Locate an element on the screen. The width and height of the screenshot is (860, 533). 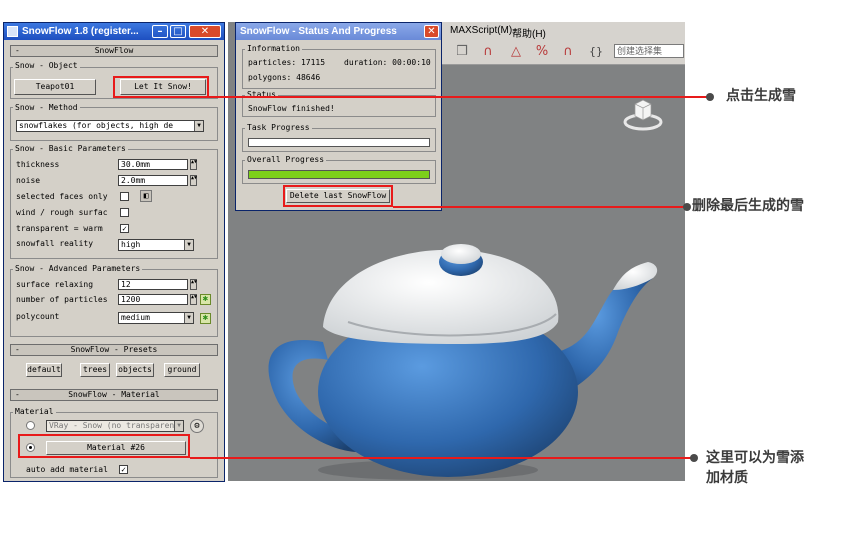
close-button: ✕ is located at coordinates (205, 31).